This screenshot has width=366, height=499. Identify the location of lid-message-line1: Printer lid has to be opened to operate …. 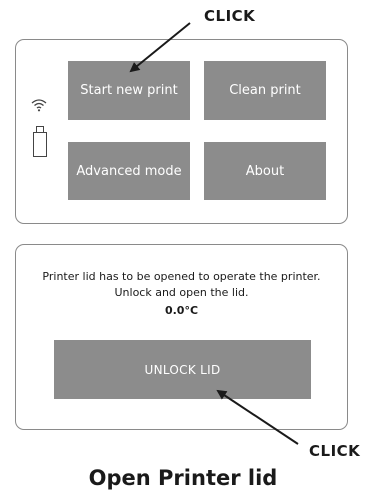
(181, 276).